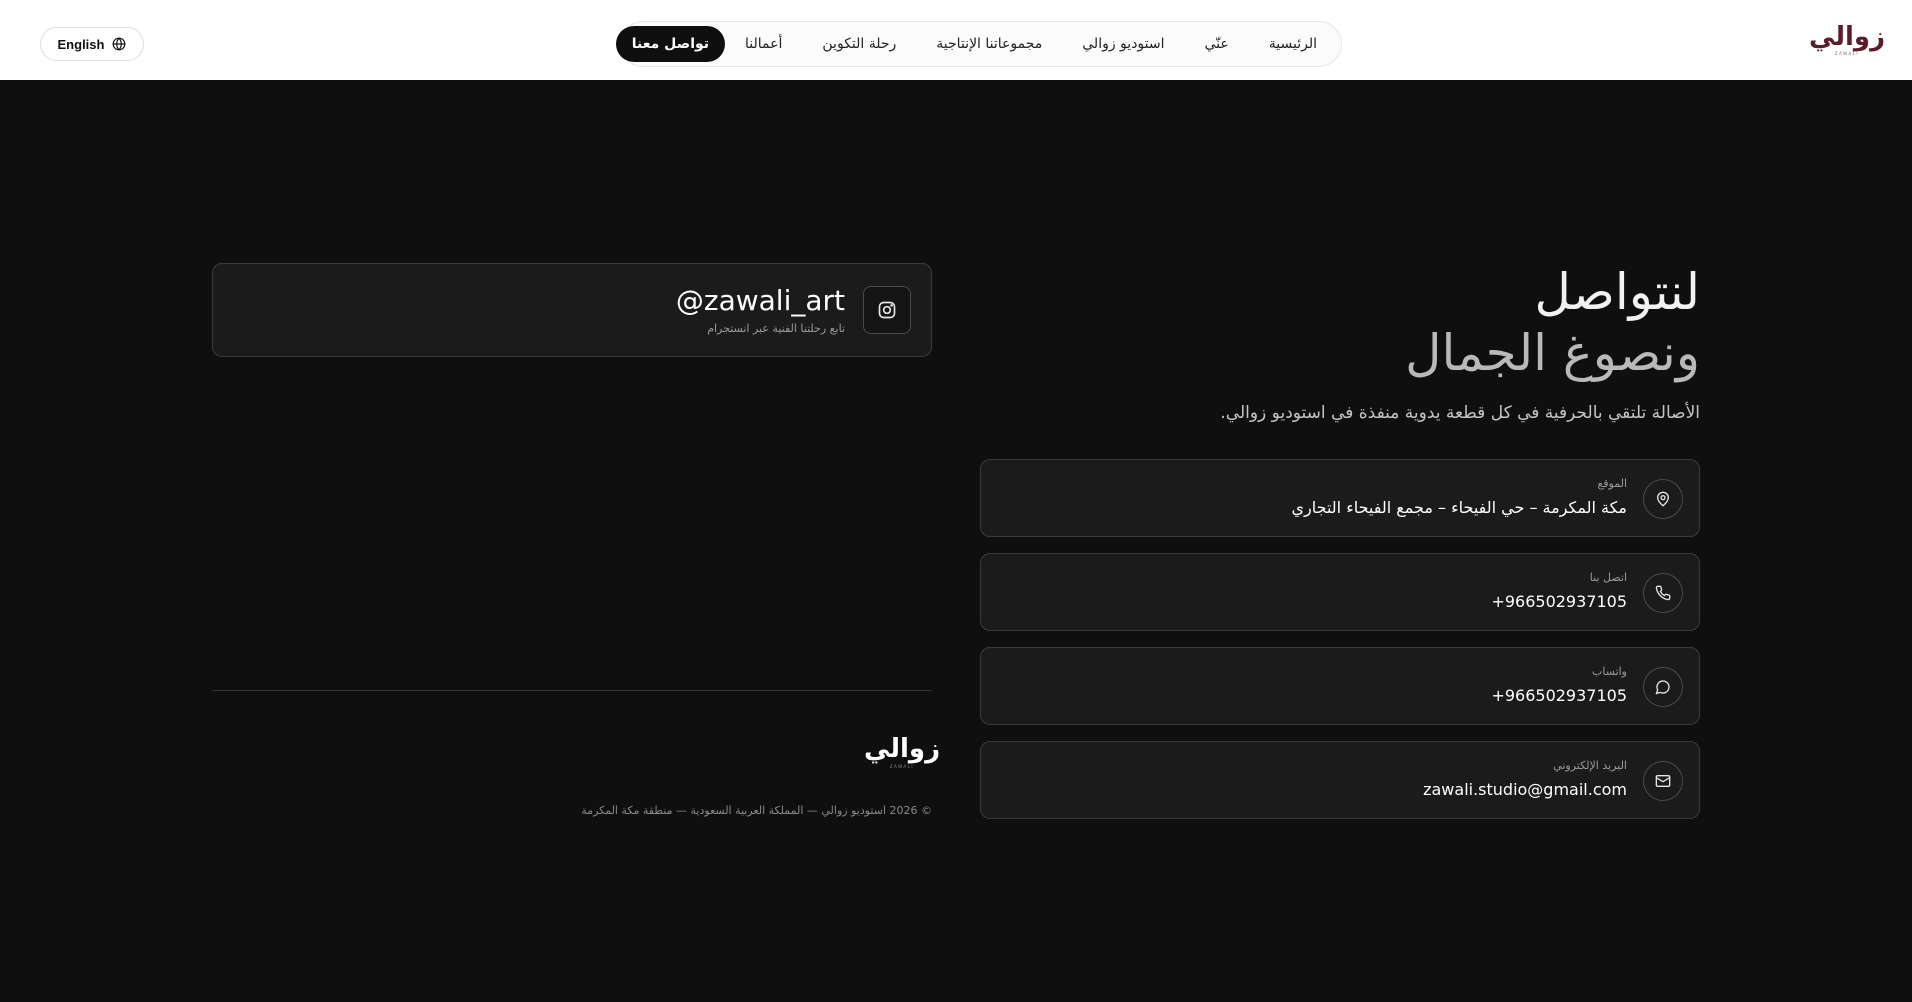 The width and height of the screenshot is (1912, 1002). Describe the element at coordinates (1609, 671) in the screenshot. I see `contact-label: واتساب` at that location.